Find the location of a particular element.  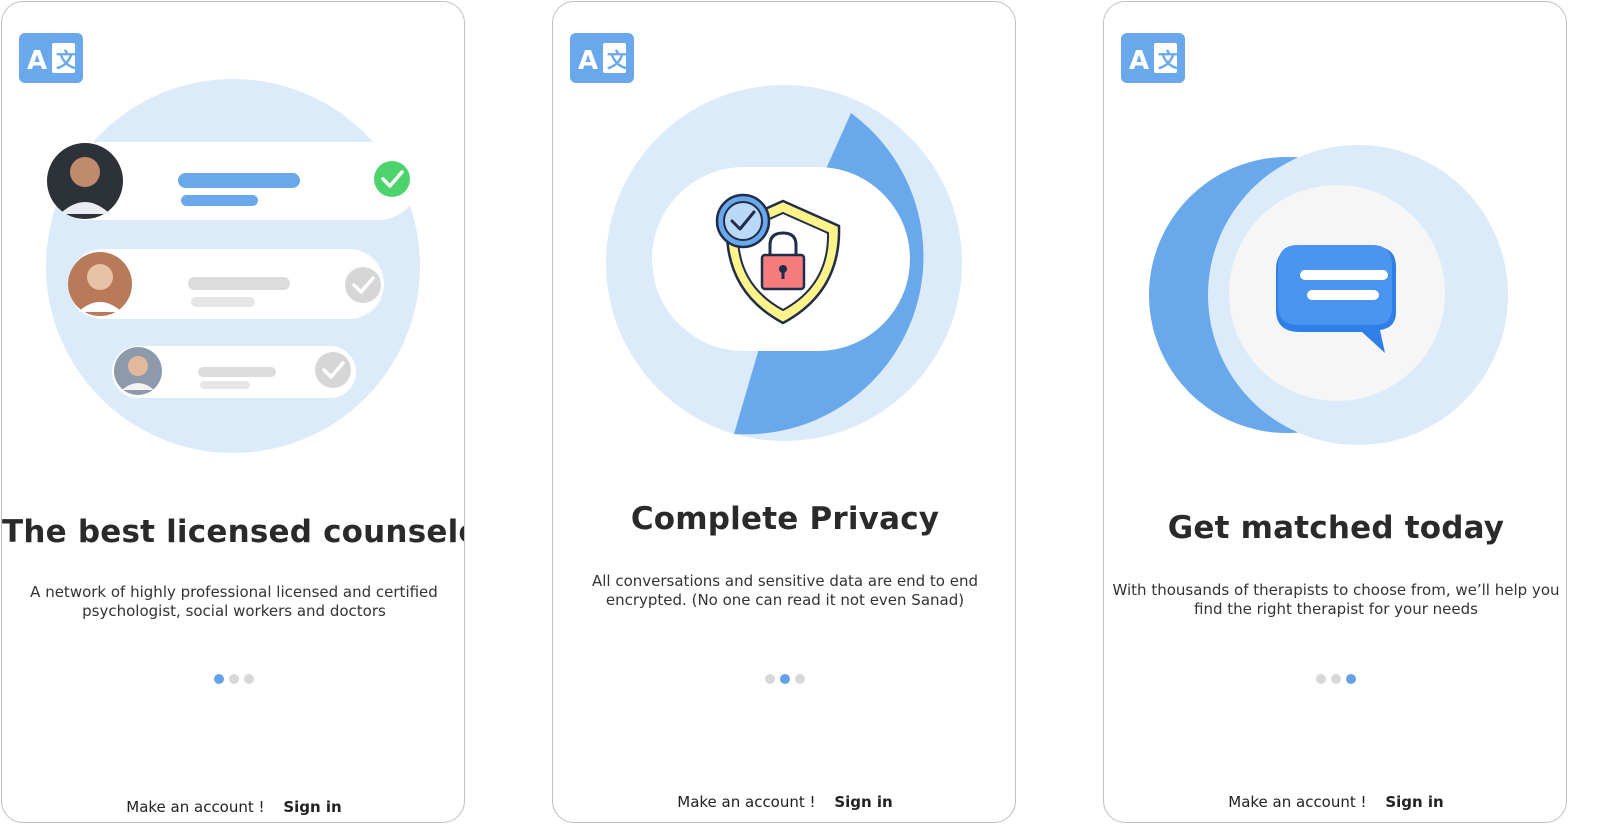

screen-title: The best licensed counselors is located at coordinates (233, 532).